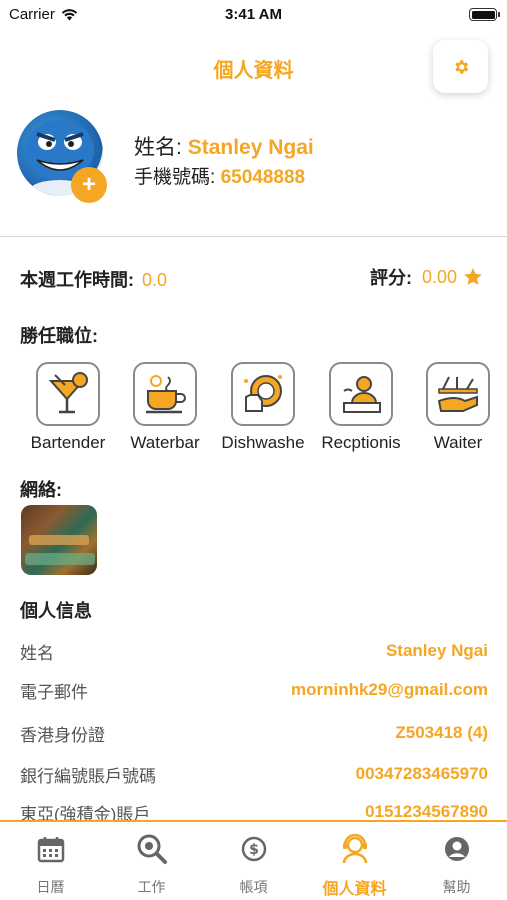  What do you see at coordinates (77, 280) in the screenshot?
I see `weekly-hours-label: 本週工作時間:` at bounding box center [77, 280].